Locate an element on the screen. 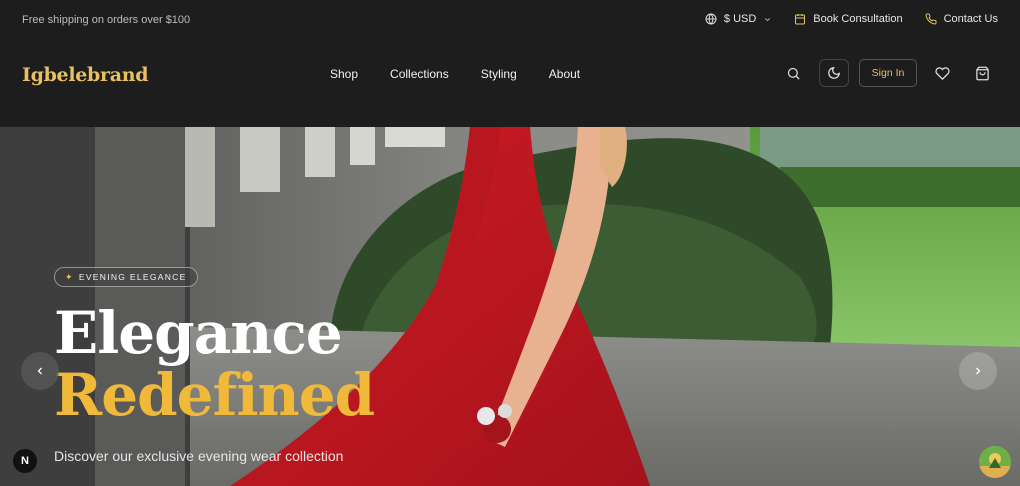  contact-us-link: Contact Us is located at coordinates (961, 19).